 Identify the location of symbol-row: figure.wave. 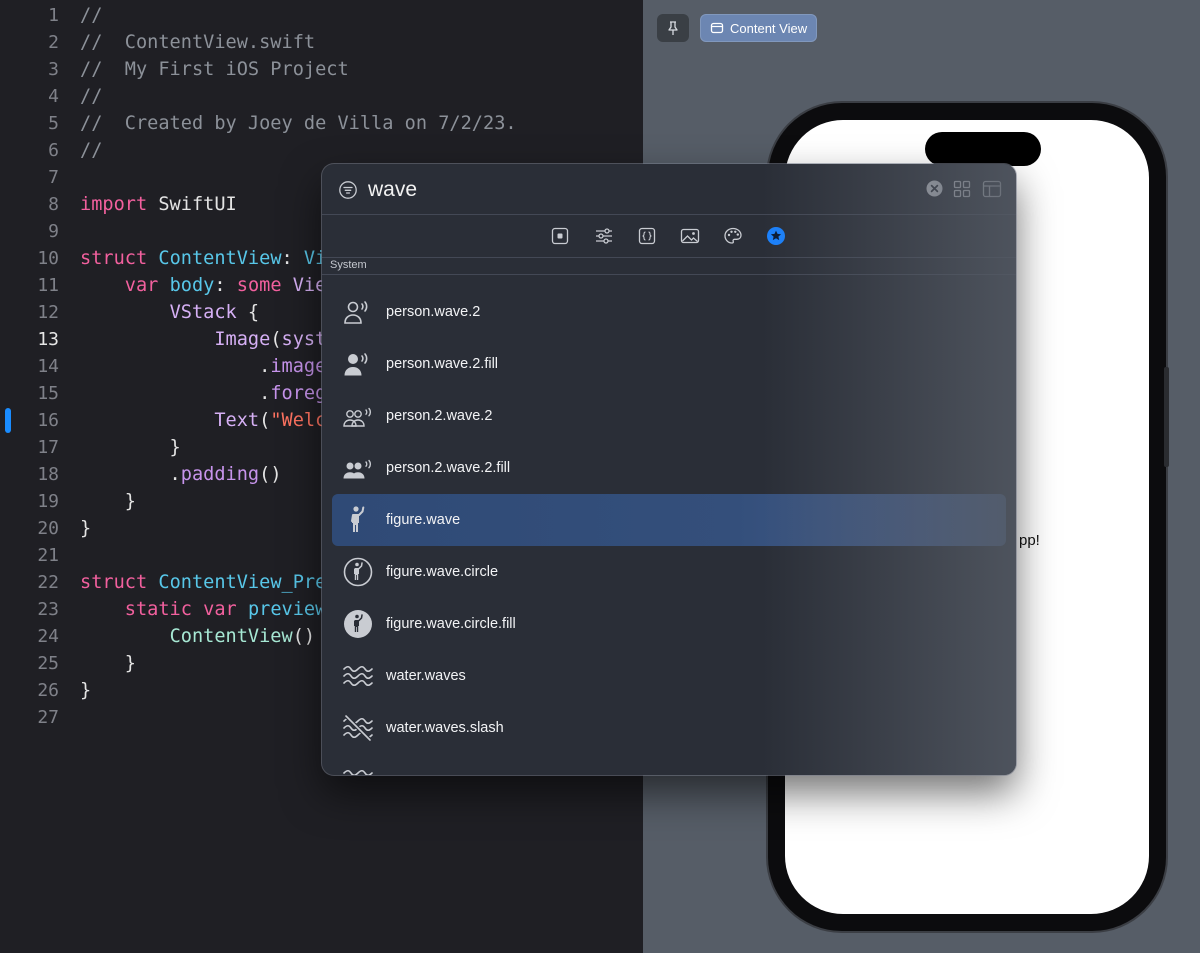
(669, 520).